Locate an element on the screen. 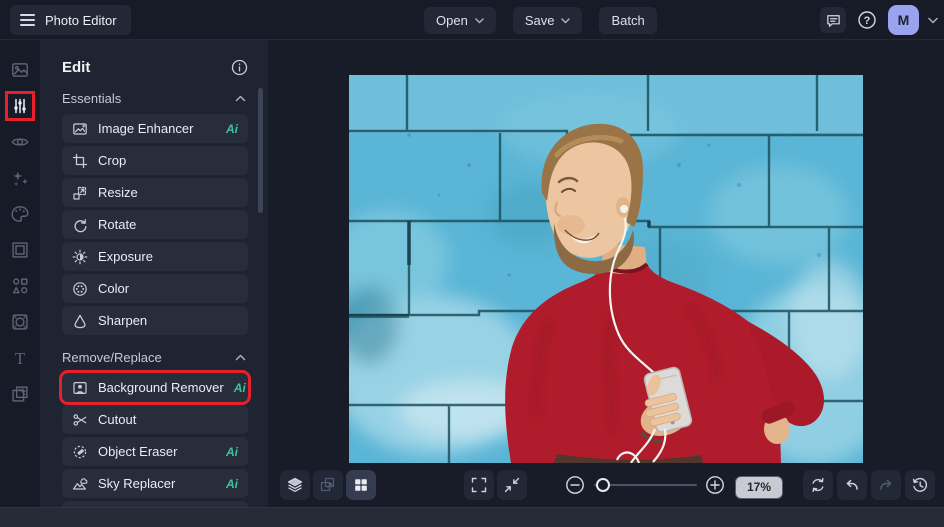  save-button: Save is located at coordinates (547, 20).